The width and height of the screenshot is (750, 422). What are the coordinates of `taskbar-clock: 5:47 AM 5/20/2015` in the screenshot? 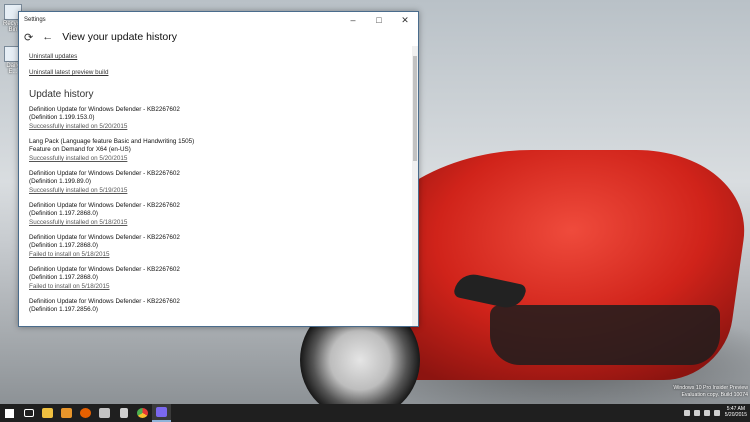 It's located at (736, 412).